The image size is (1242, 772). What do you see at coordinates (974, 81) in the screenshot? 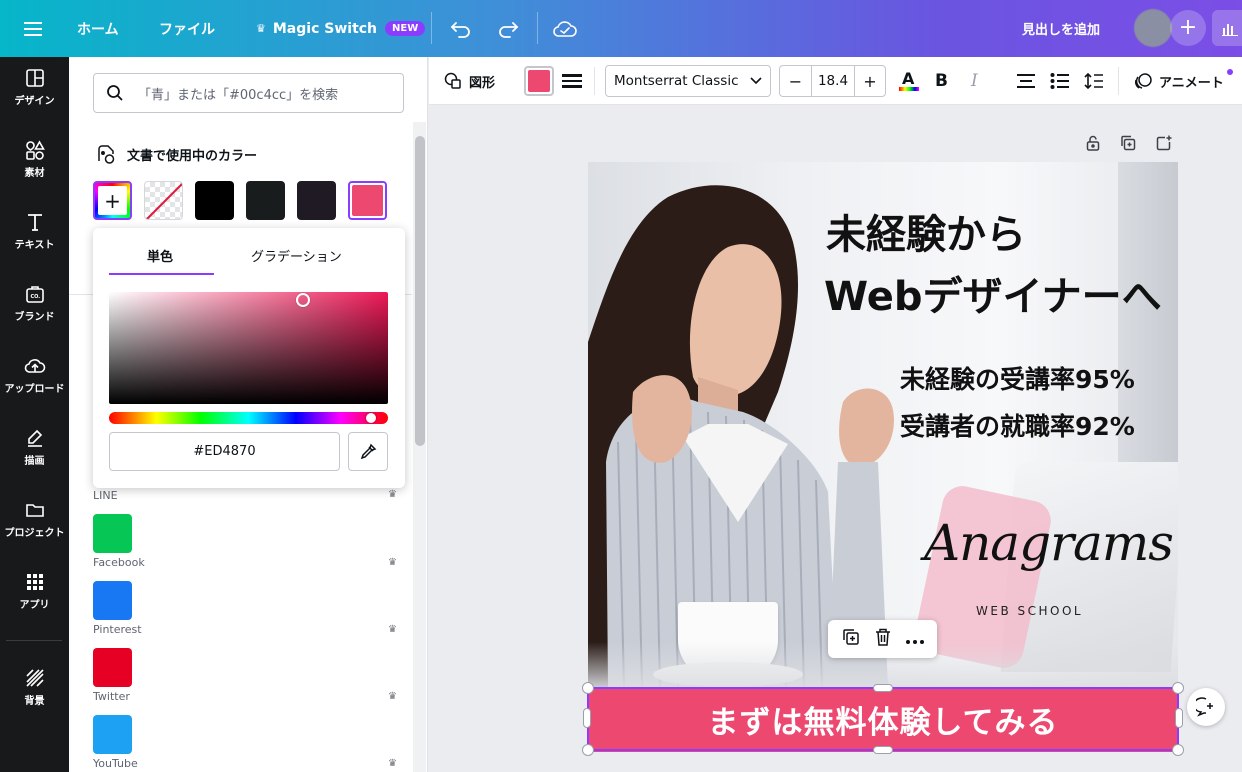
I see `italic-icon: I` at bounding box center [974, 81].